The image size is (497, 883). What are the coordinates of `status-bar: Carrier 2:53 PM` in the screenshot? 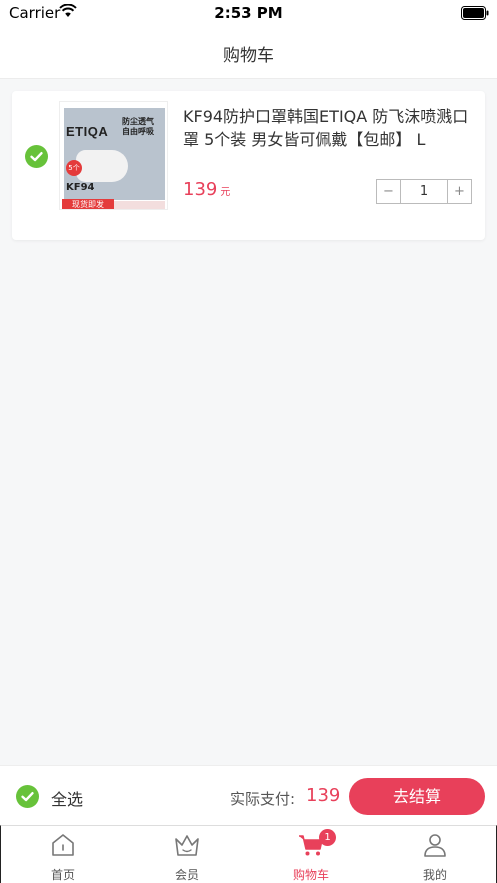 It's located at (248, 14).